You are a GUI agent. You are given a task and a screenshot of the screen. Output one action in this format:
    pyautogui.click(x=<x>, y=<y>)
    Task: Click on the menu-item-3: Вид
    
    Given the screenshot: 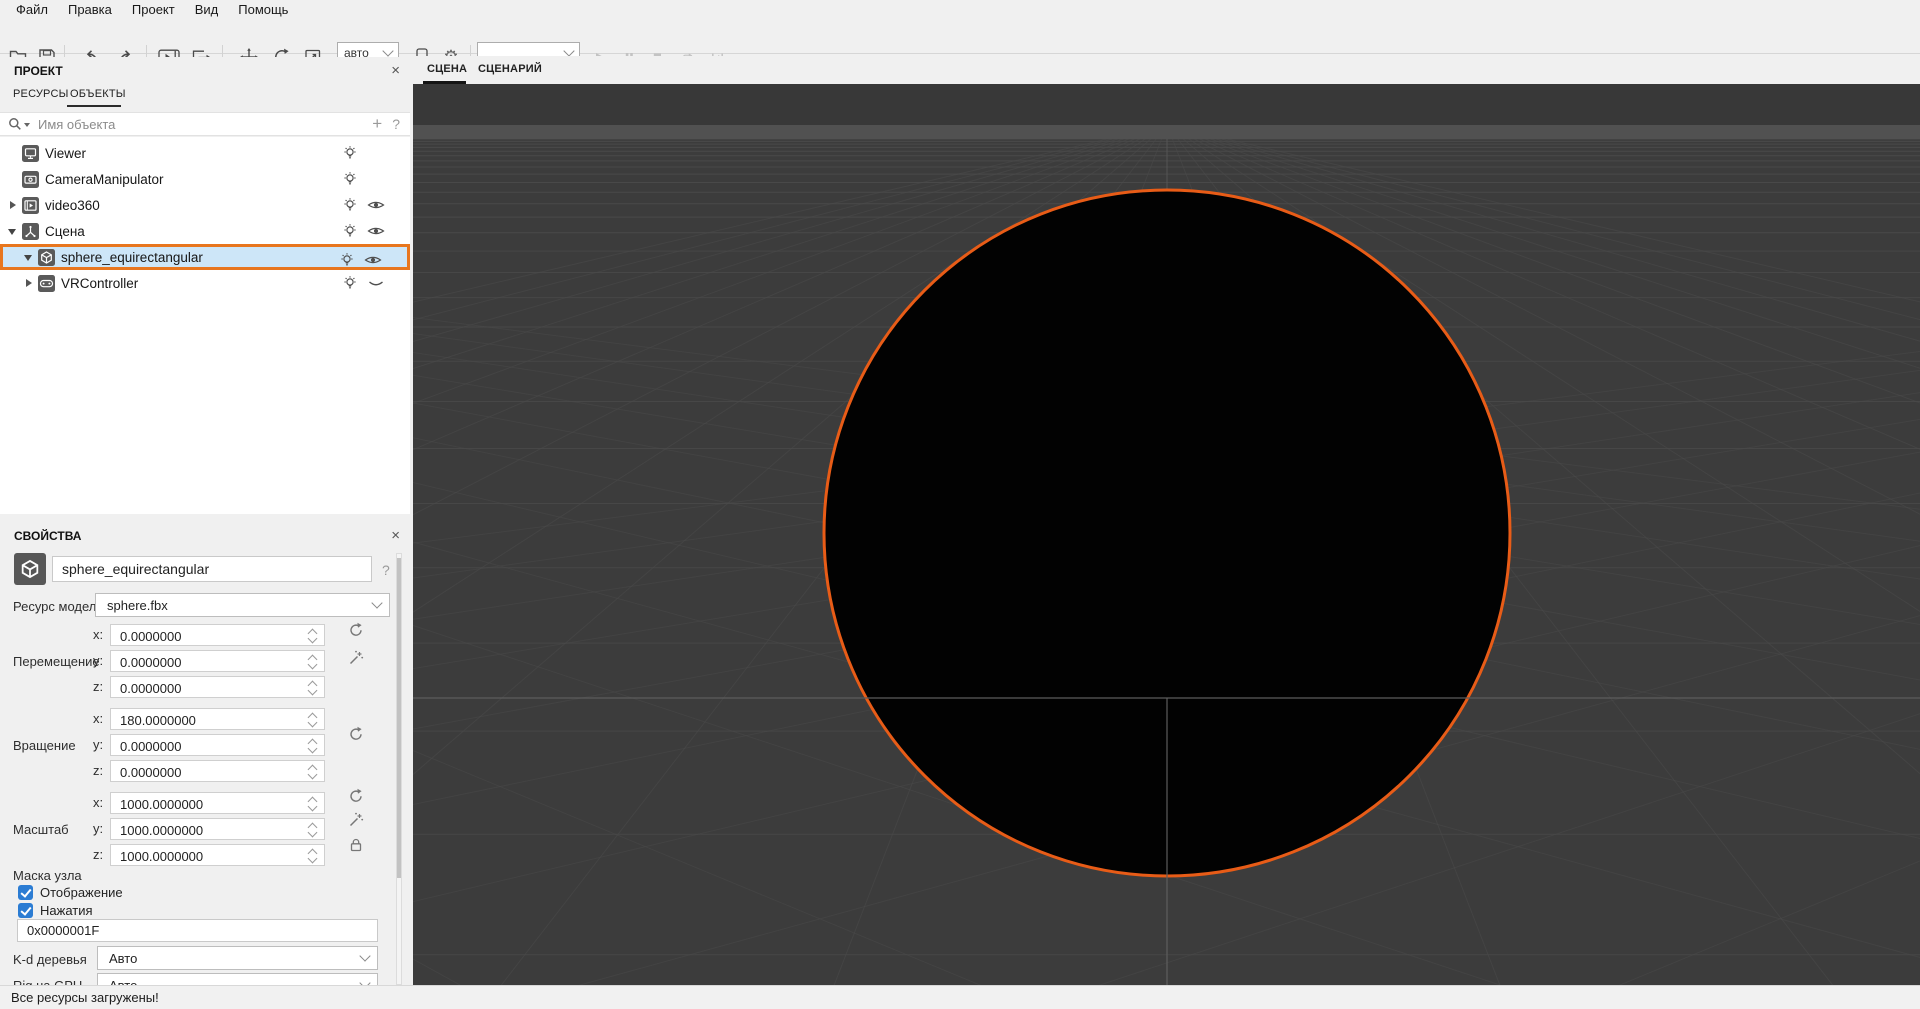 What is the action you would take?
    pyautogui.click(x=207, y=10)
    